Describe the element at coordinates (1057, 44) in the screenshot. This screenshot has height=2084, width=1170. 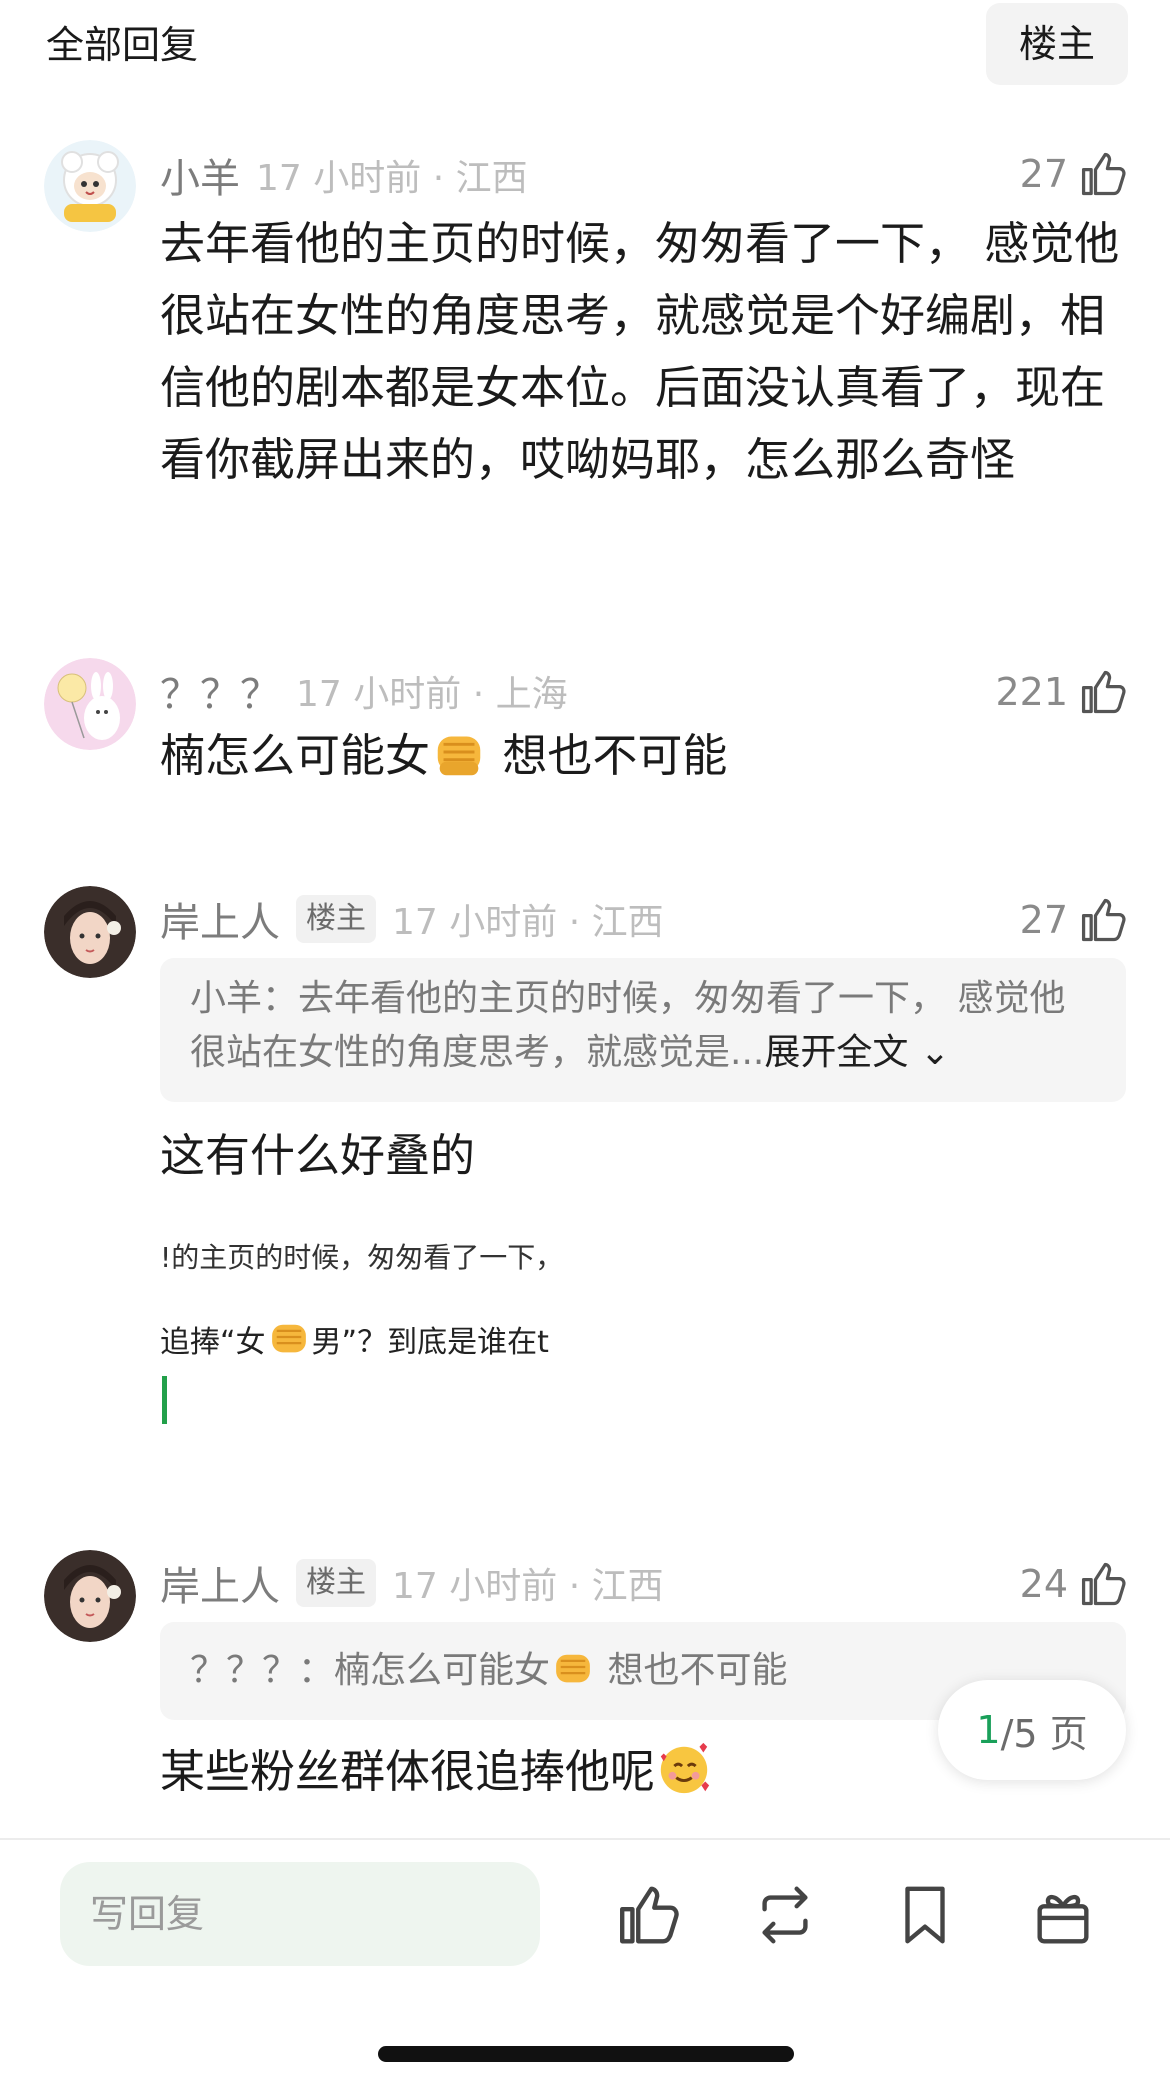
I see `only-op-button: 楼主` at that location.